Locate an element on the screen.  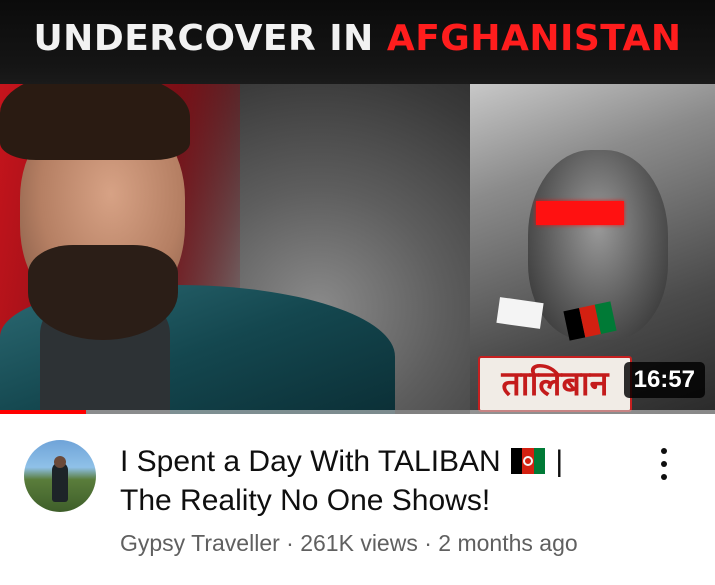
thumbnail-eye-censor-bar is located at coordinates (580, 213).